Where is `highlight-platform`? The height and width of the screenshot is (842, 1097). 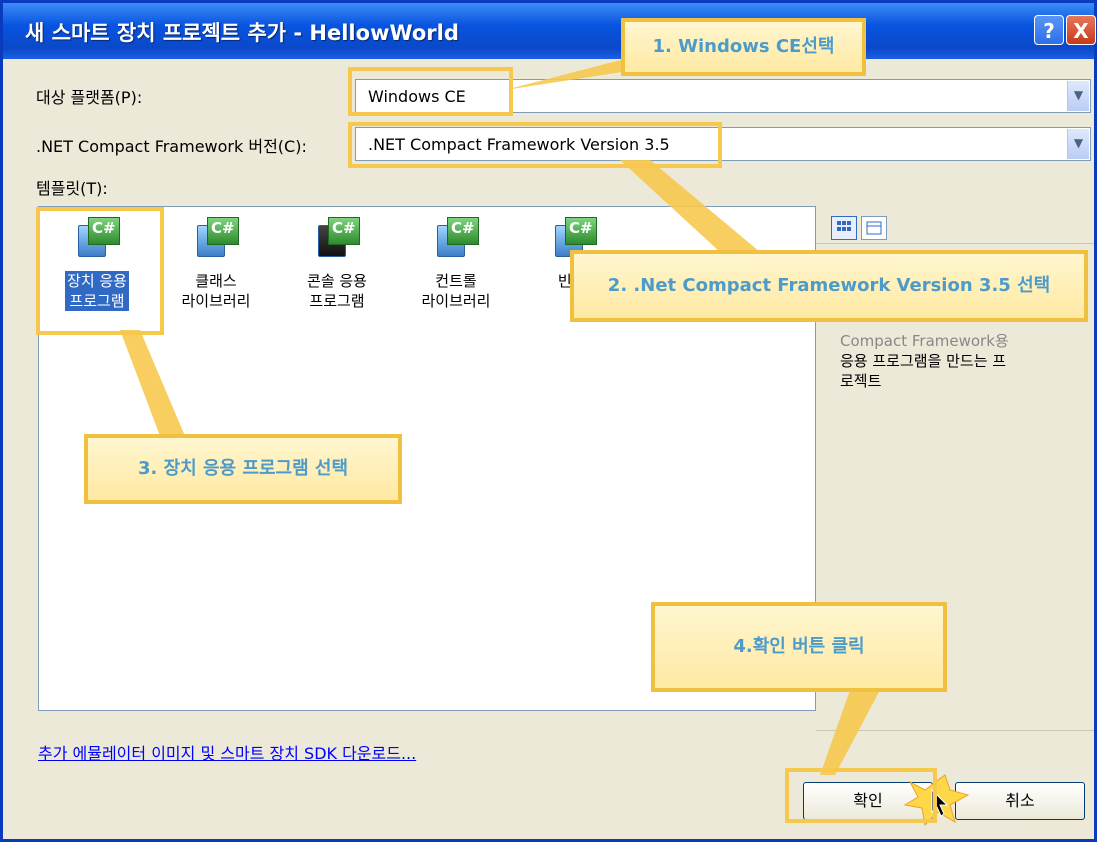 highlight-platform is located at coordinates (430, 91).